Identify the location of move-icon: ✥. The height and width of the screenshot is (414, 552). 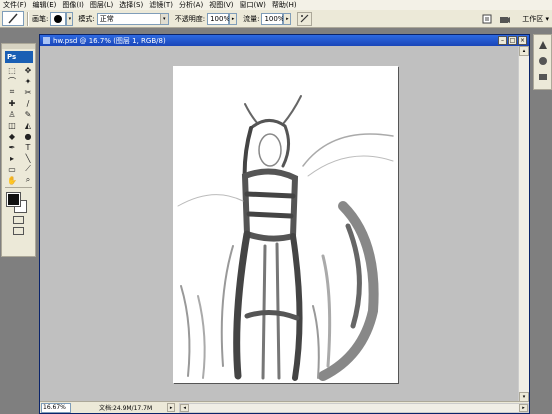
(28, 70).